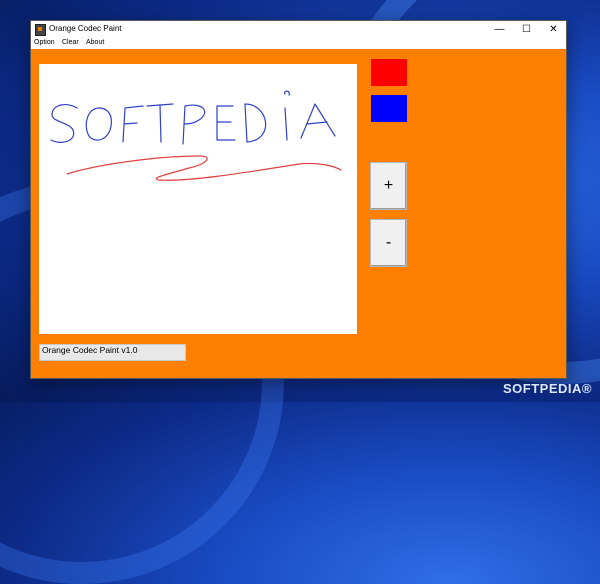 Image resolution: width=600 pixels, height=584 pixels. What do you see at coordinates (287, 115) in the screenshot?
I see `stroke-letter-i` at bounding box center [287, 115].